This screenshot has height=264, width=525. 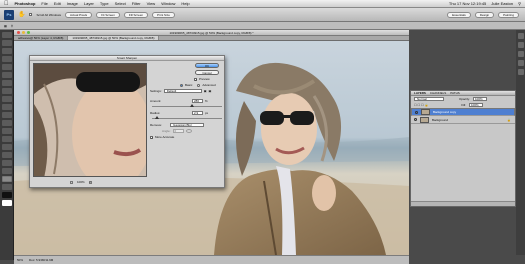 What do you see at coordinates (520, 54) in the screenshot?
I see `color-panel-icon` at bounding box center [520, 54].